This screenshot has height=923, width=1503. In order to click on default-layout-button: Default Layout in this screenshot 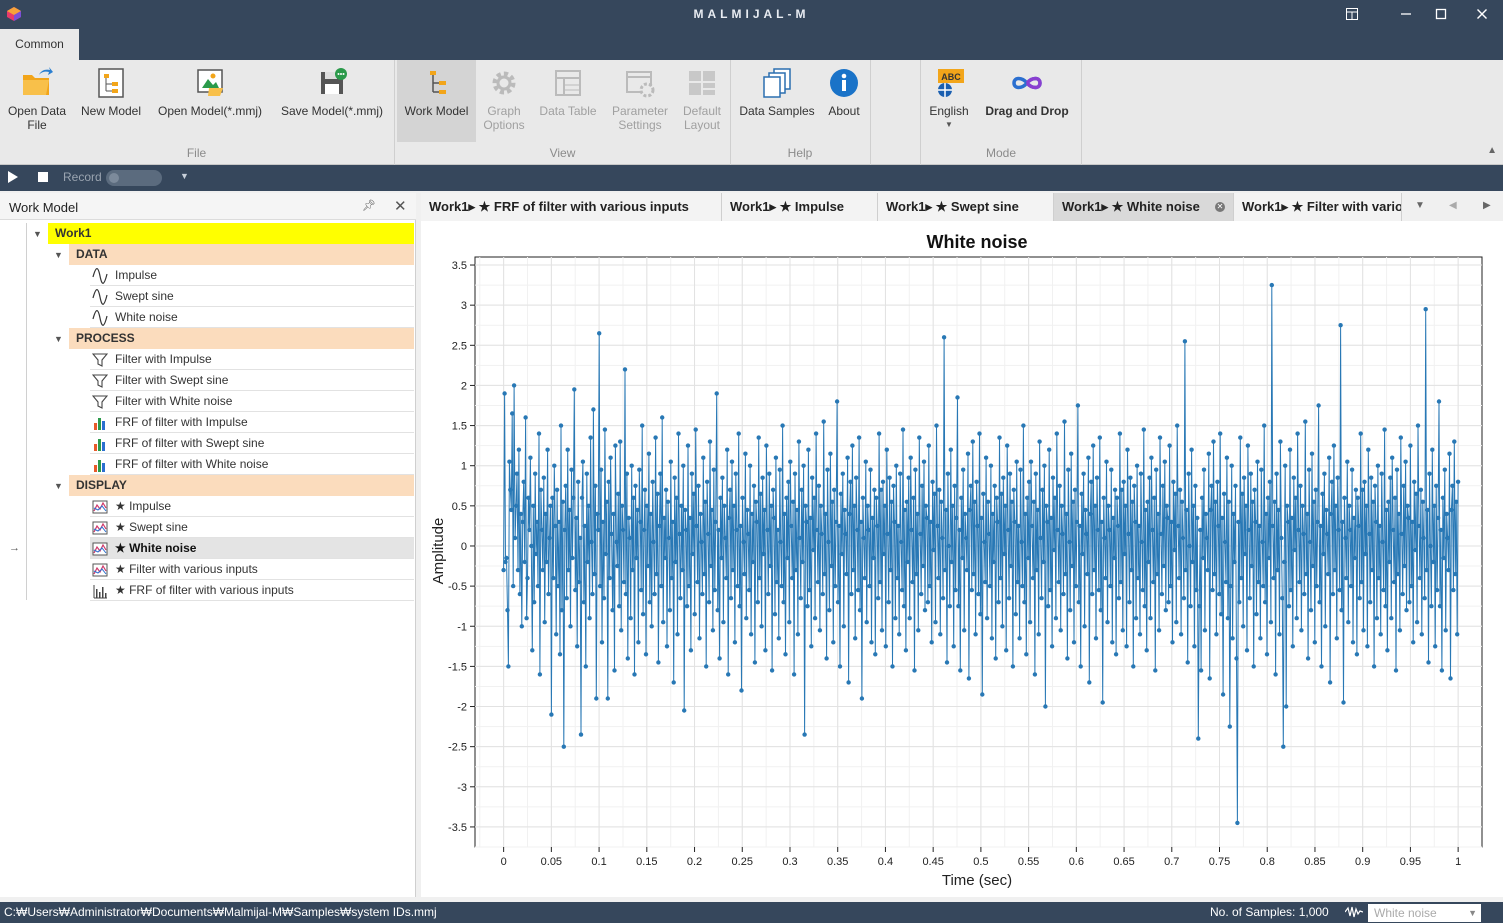, I will do `click(702, 101)`.